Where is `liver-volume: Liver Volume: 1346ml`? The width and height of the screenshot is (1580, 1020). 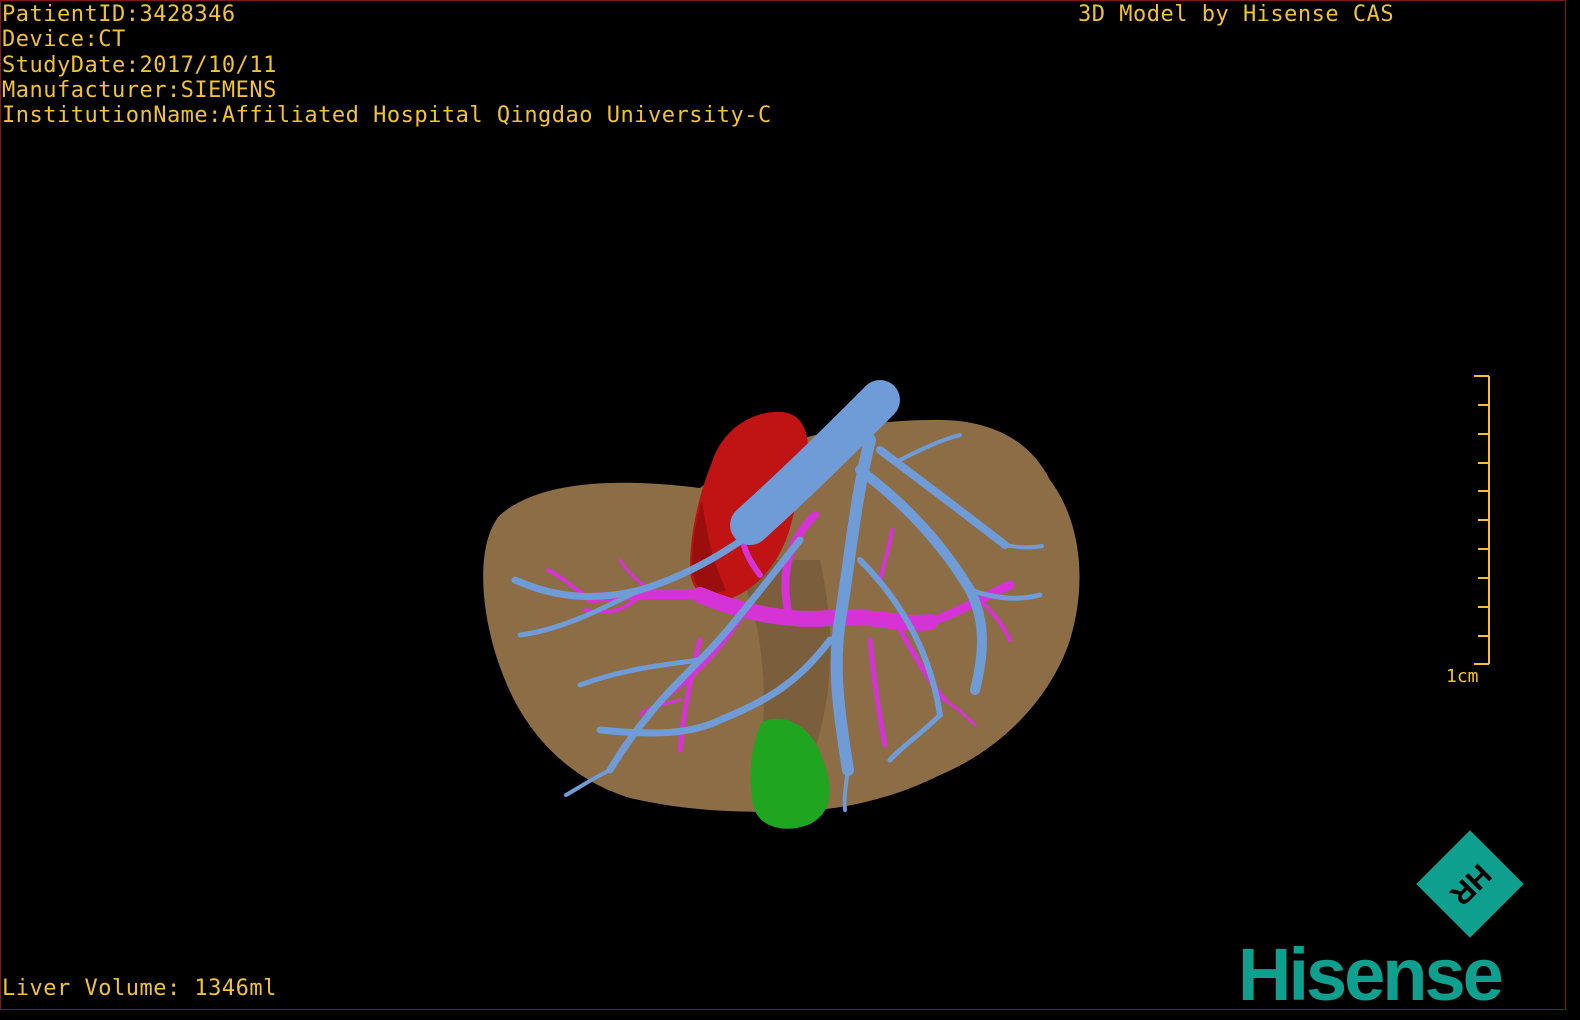 liver-volume: Liver Volume: 1346ml is located at coordinates (139, 988).